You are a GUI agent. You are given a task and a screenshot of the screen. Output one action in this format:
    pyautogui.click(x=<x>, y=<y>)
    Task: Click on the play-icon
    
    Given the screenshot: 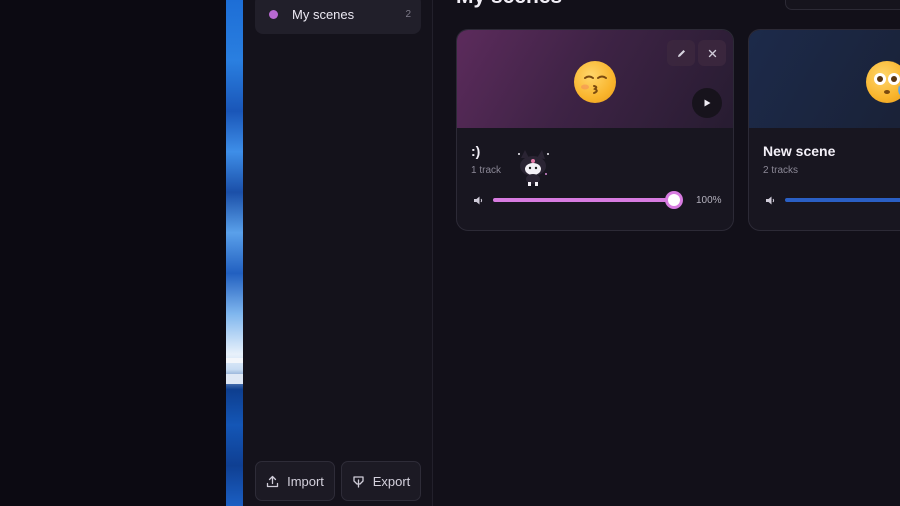 What is the action you would take?
    pyautogui.click(x=707, y=103)
    